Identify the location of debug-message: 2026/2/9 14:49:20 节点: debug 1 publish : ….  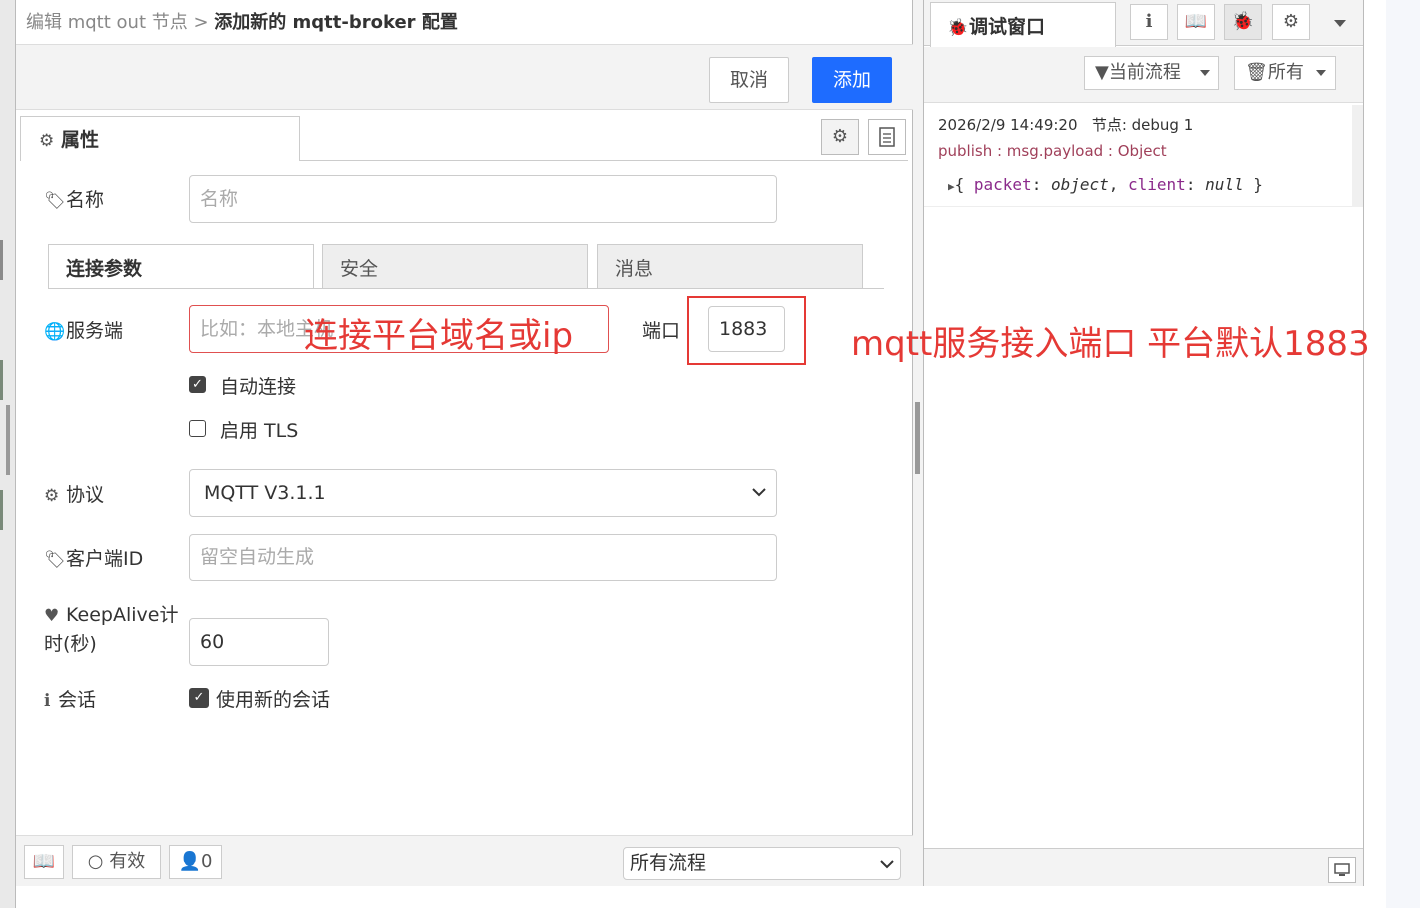
(1139, 156).